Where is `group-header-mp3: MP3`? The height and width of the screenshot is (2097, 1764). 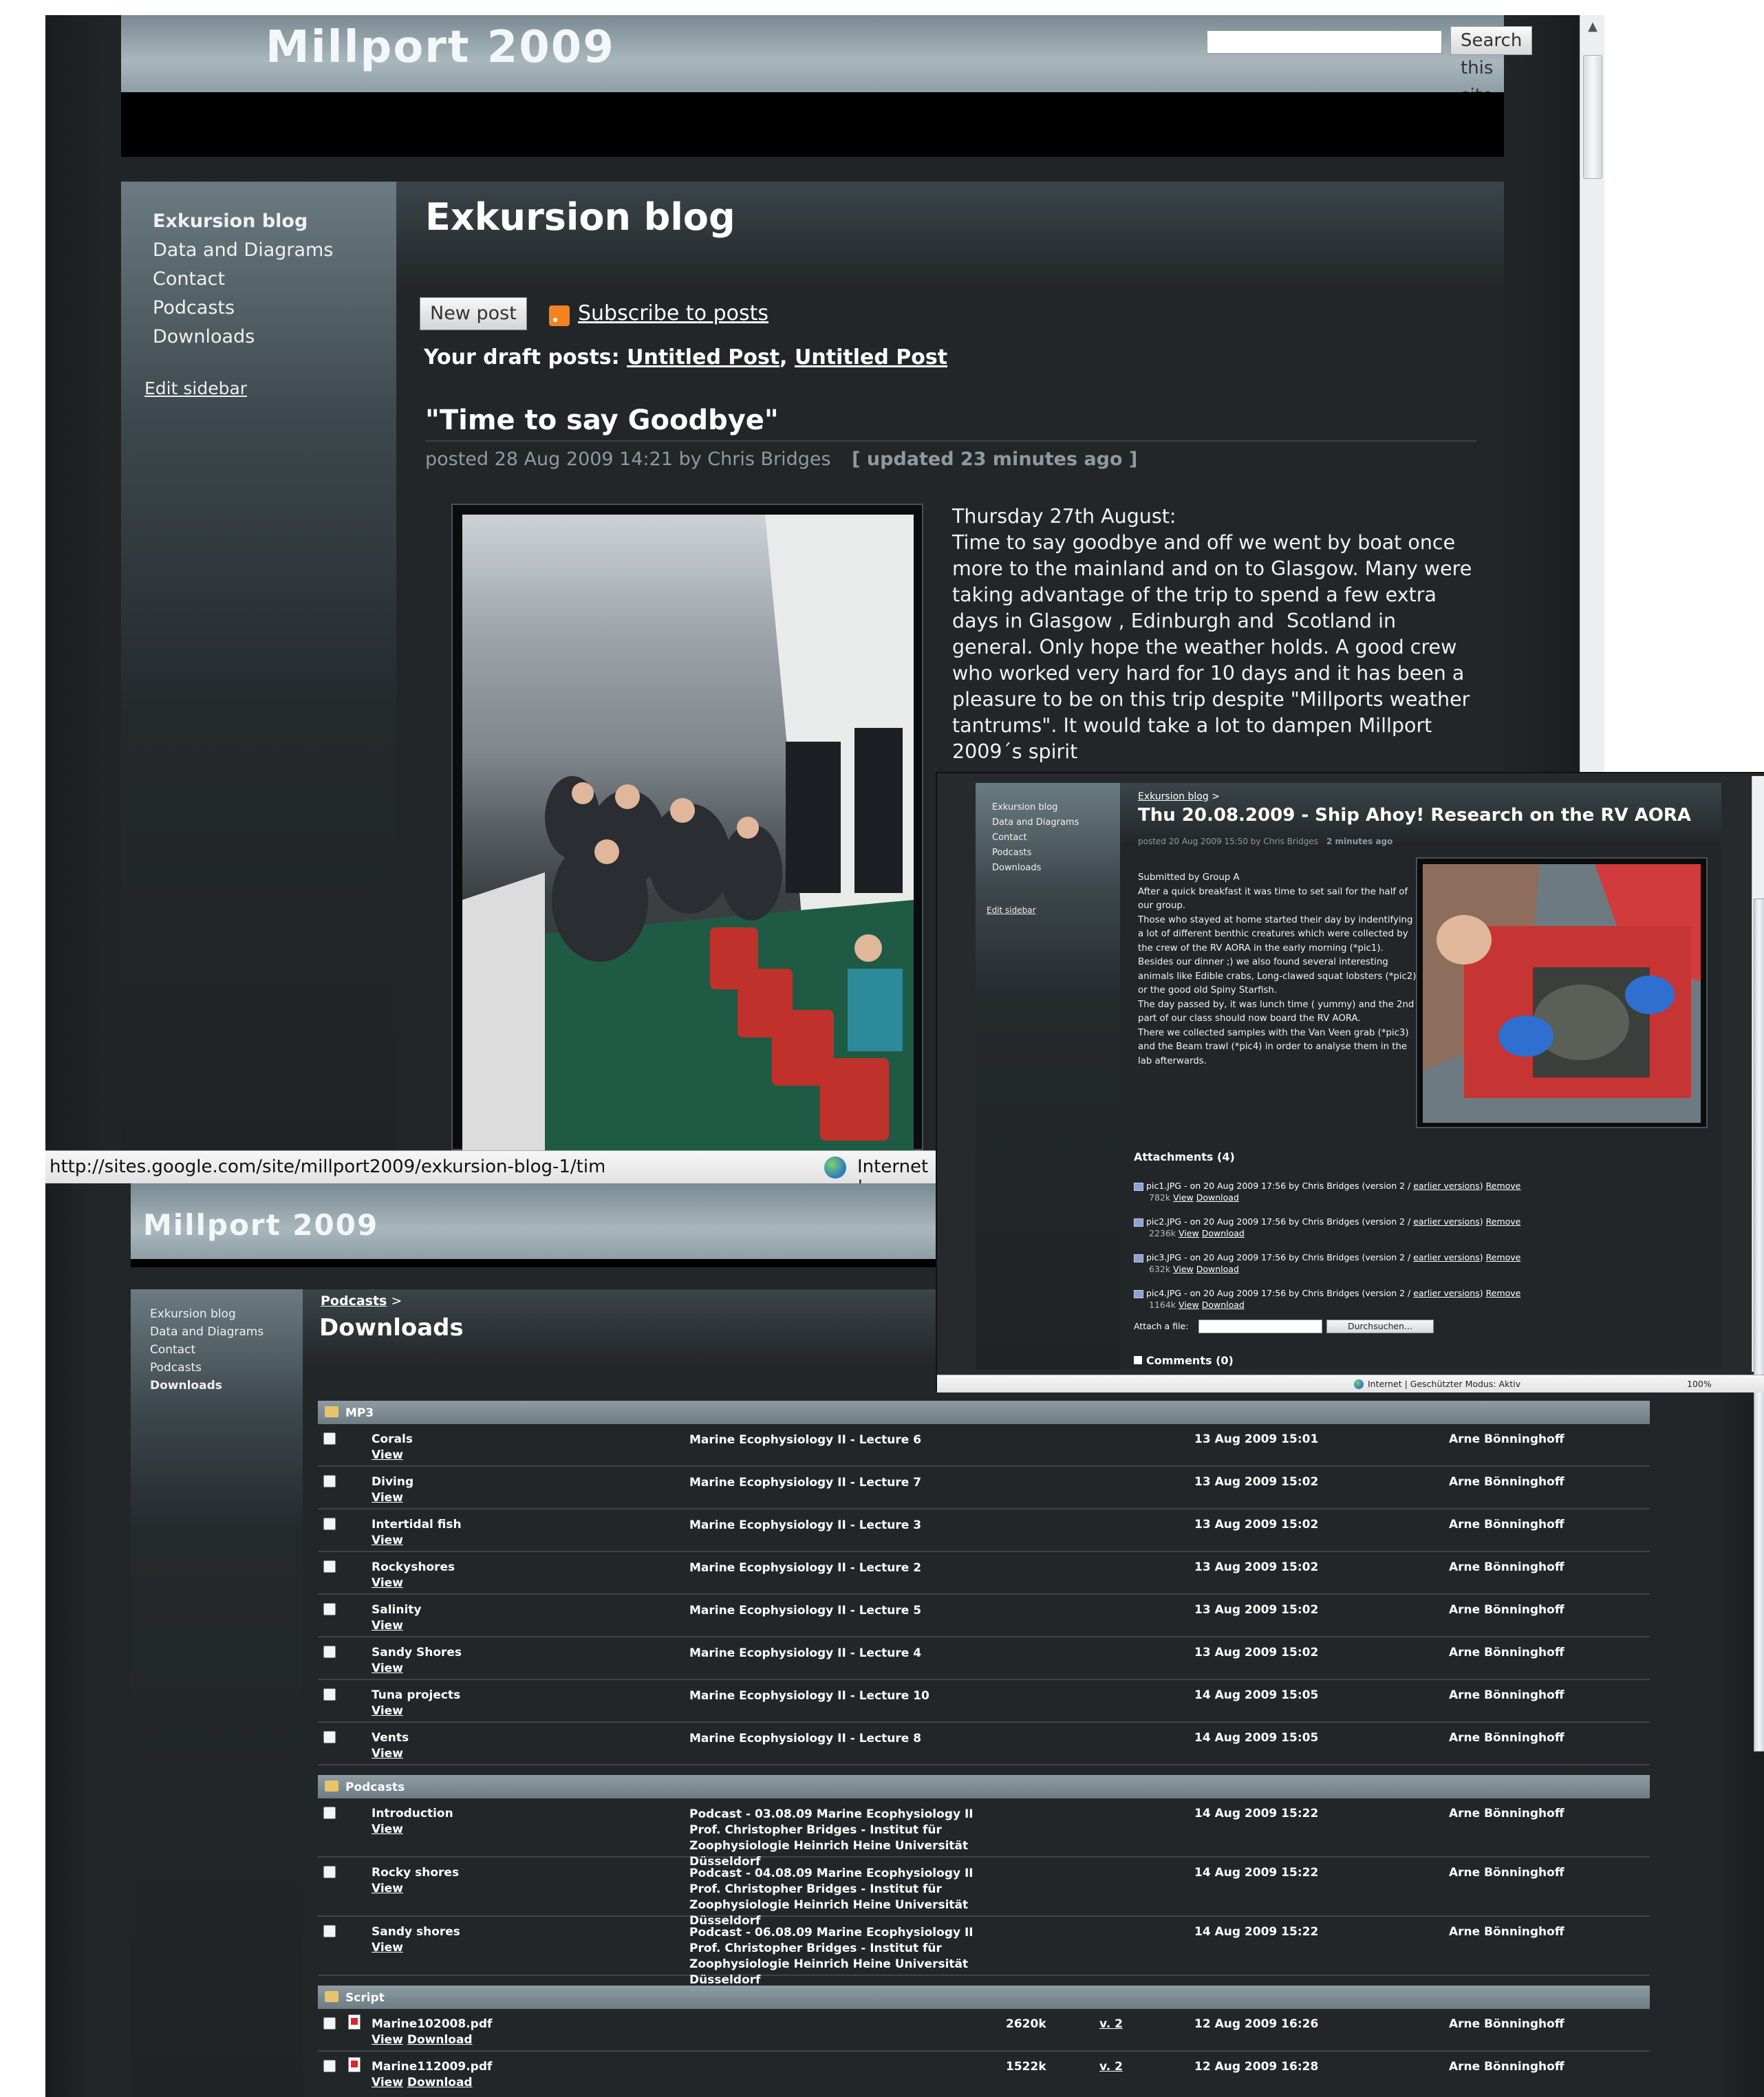 group-header-mp3: MP3 is located at coordinates (984, 1412).